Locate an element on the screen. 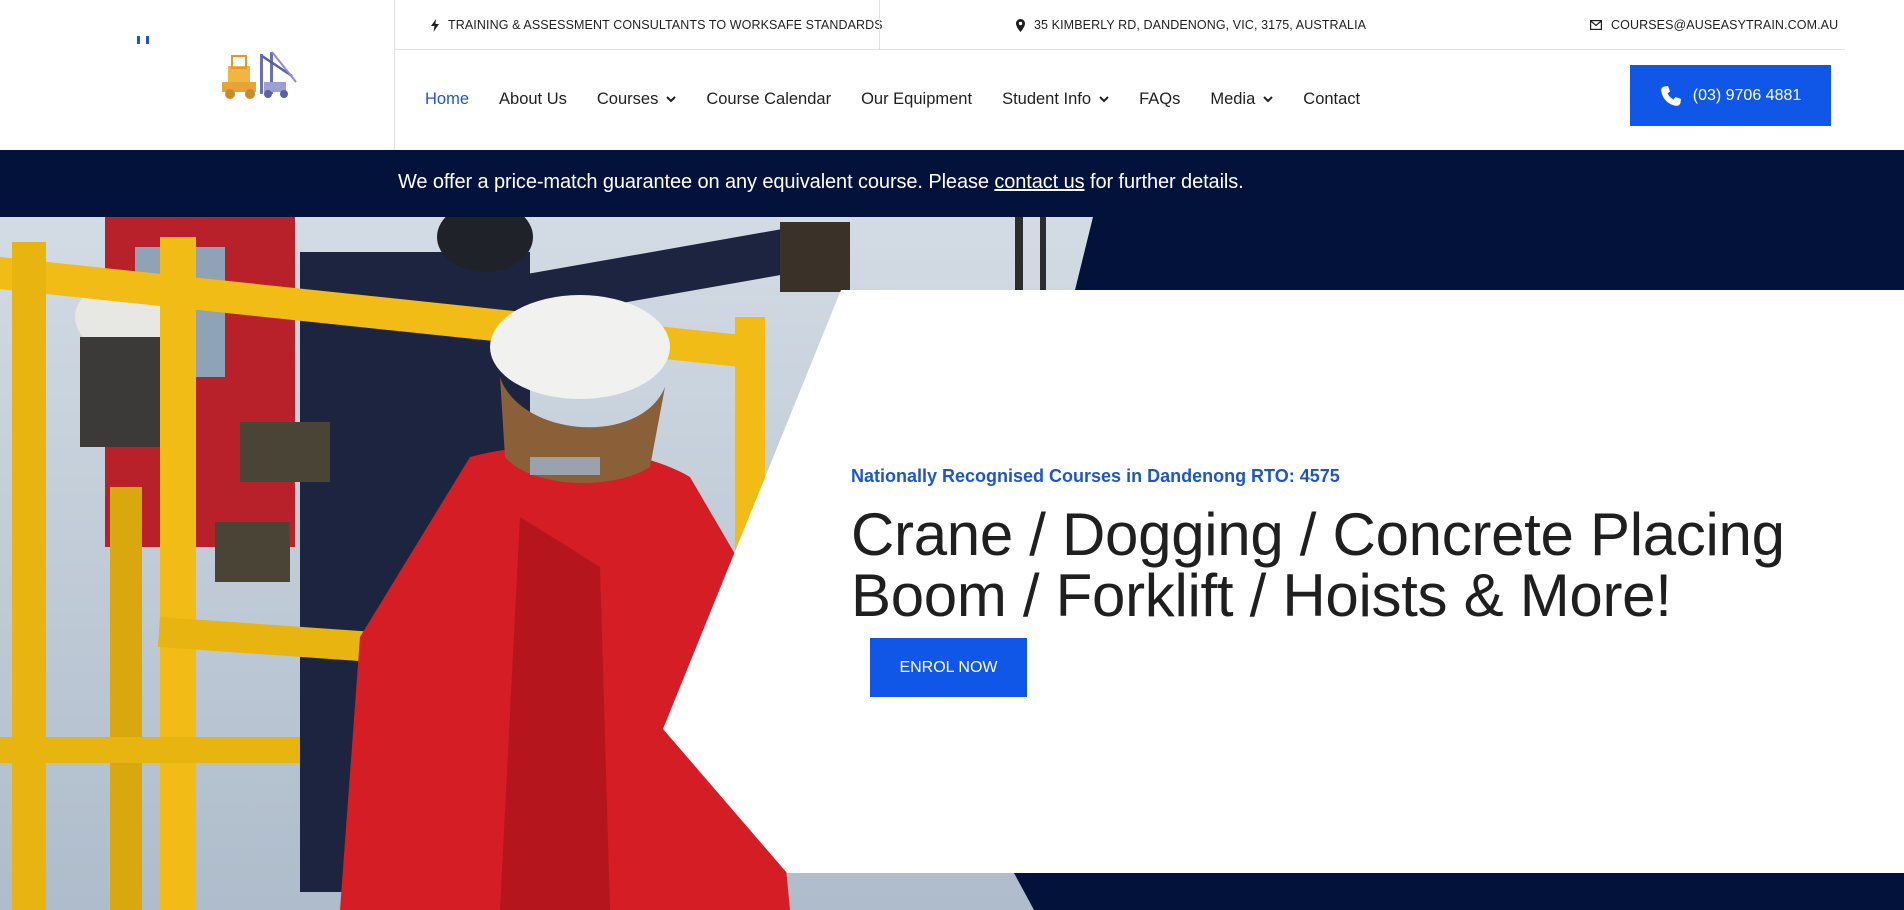  nav-label: Home is located at coordinates (447, 98).